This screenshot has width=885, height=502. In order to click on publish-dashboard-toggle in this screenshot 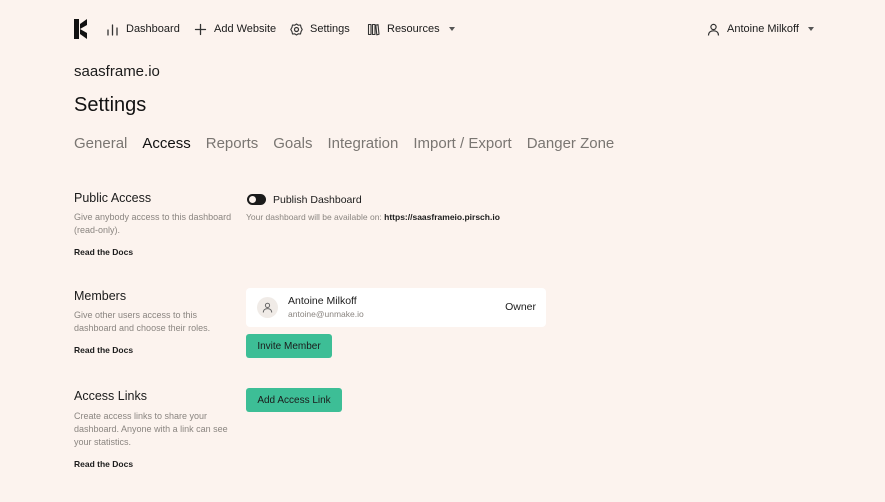, I will do `click(256, 199)`.